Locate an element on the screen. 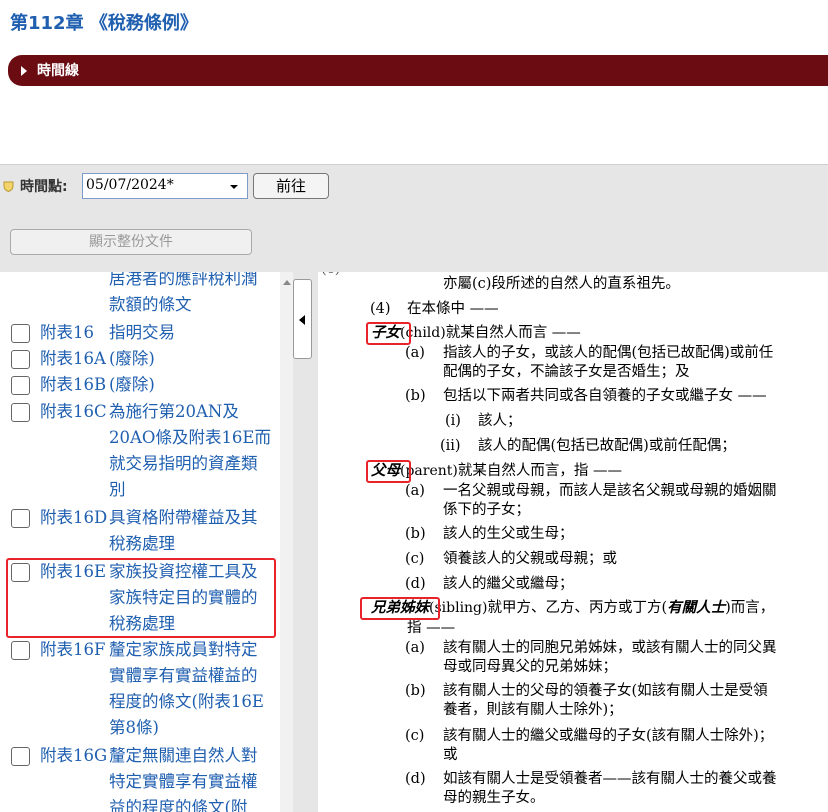 This screenshot has height=812, width=828. content-line: (c) is located at coordinates (330, 275).